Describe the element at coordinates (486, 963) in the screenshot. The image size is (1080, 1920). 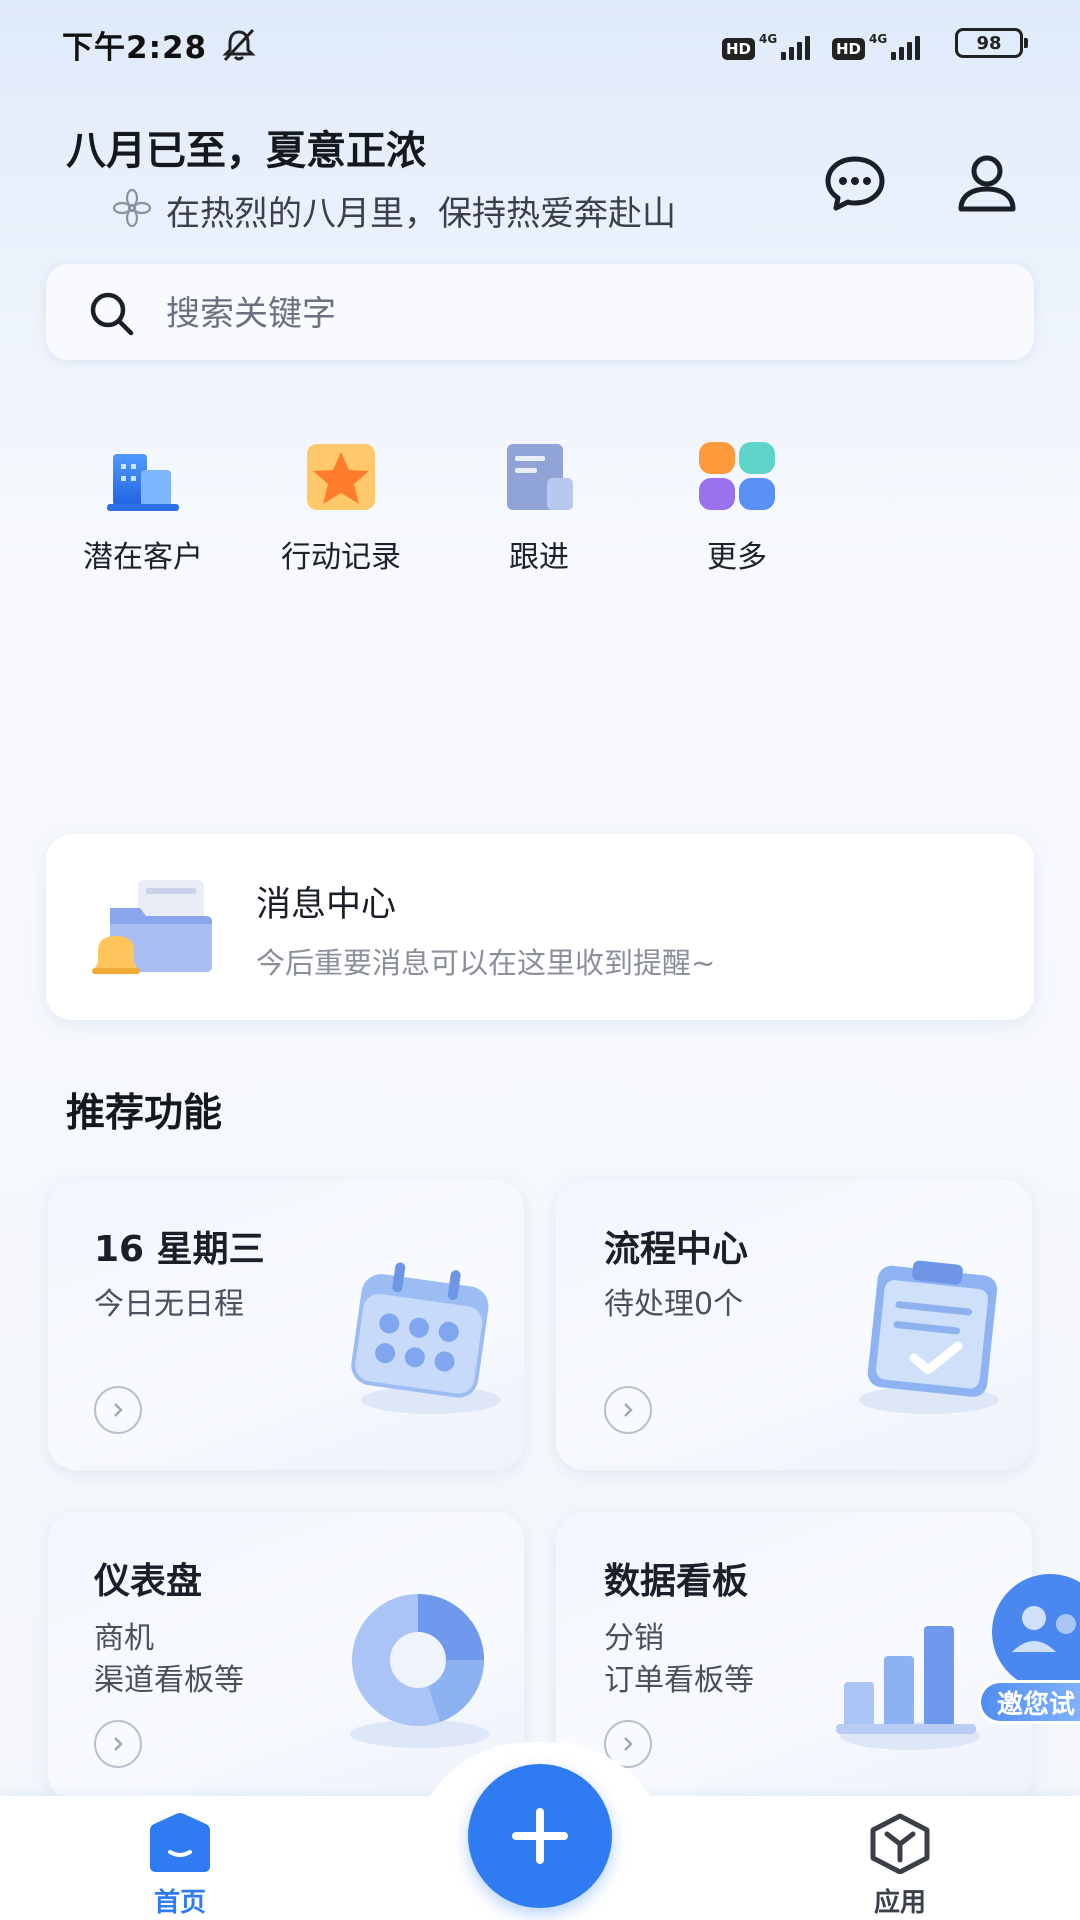
I see `message-center-subtitle: 今后重要消息可以在这里收到提醒~` at that location.